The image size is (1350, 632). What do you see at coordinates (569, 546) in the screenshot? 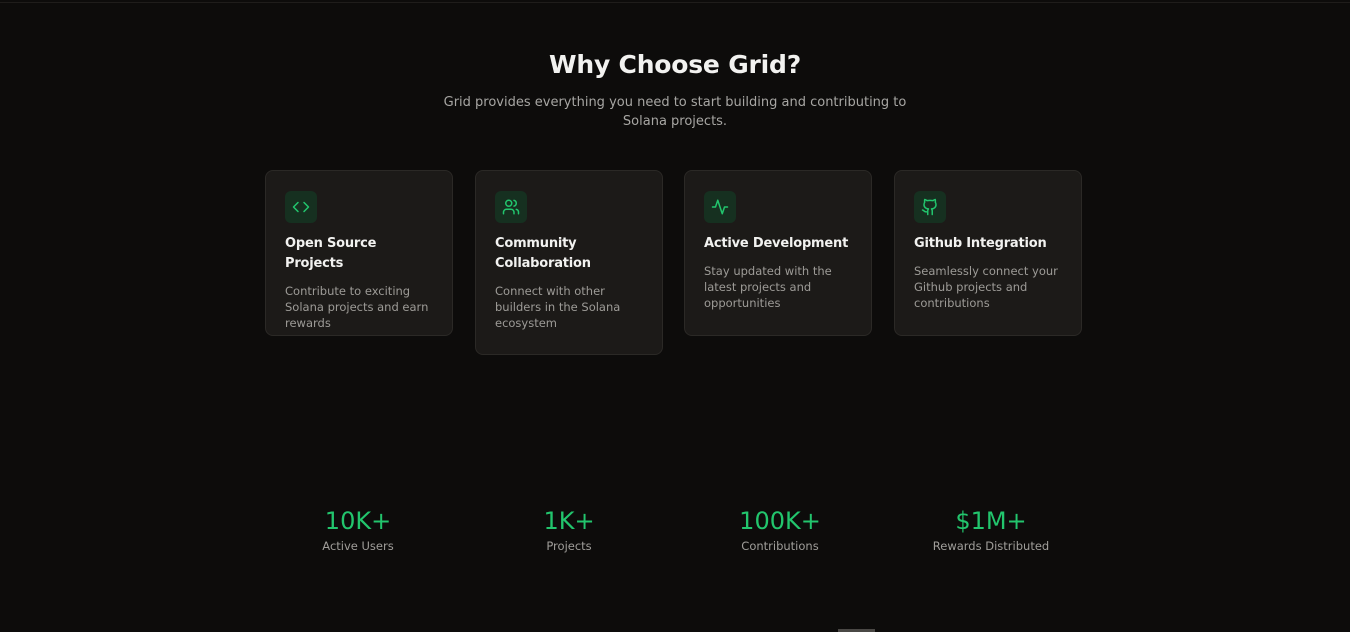
I see `stat-label: Projects` at bounding box center [569, 546].